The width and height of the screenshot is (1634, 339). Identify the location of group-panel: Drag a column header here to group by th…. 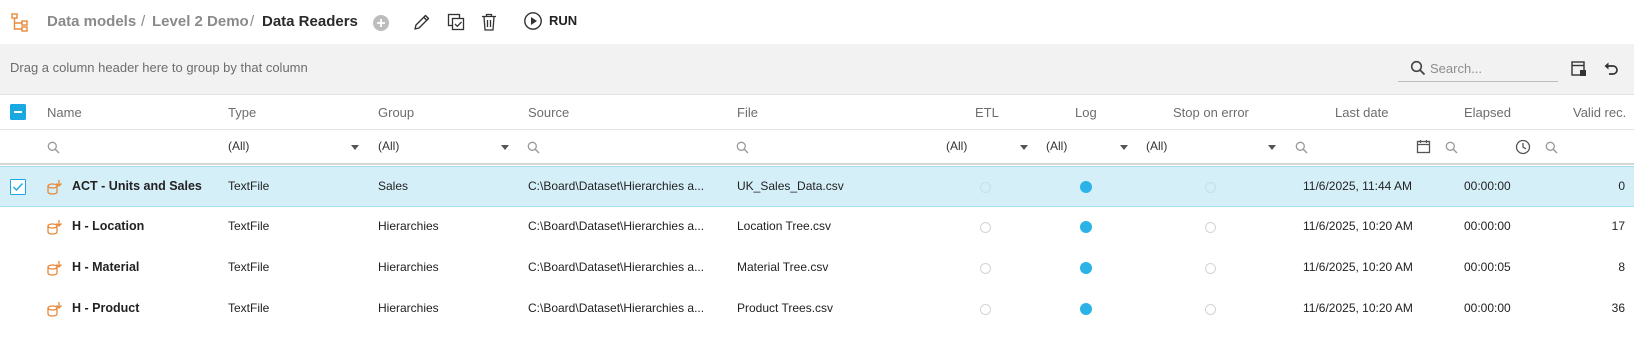
(817, 69).